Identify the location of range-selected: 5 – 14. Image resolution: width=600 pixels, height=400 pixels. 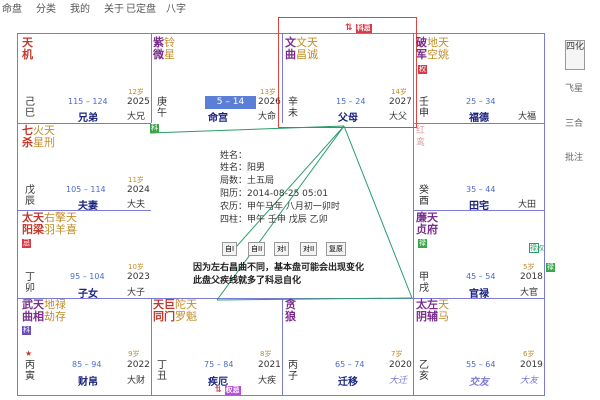
(230, 102).